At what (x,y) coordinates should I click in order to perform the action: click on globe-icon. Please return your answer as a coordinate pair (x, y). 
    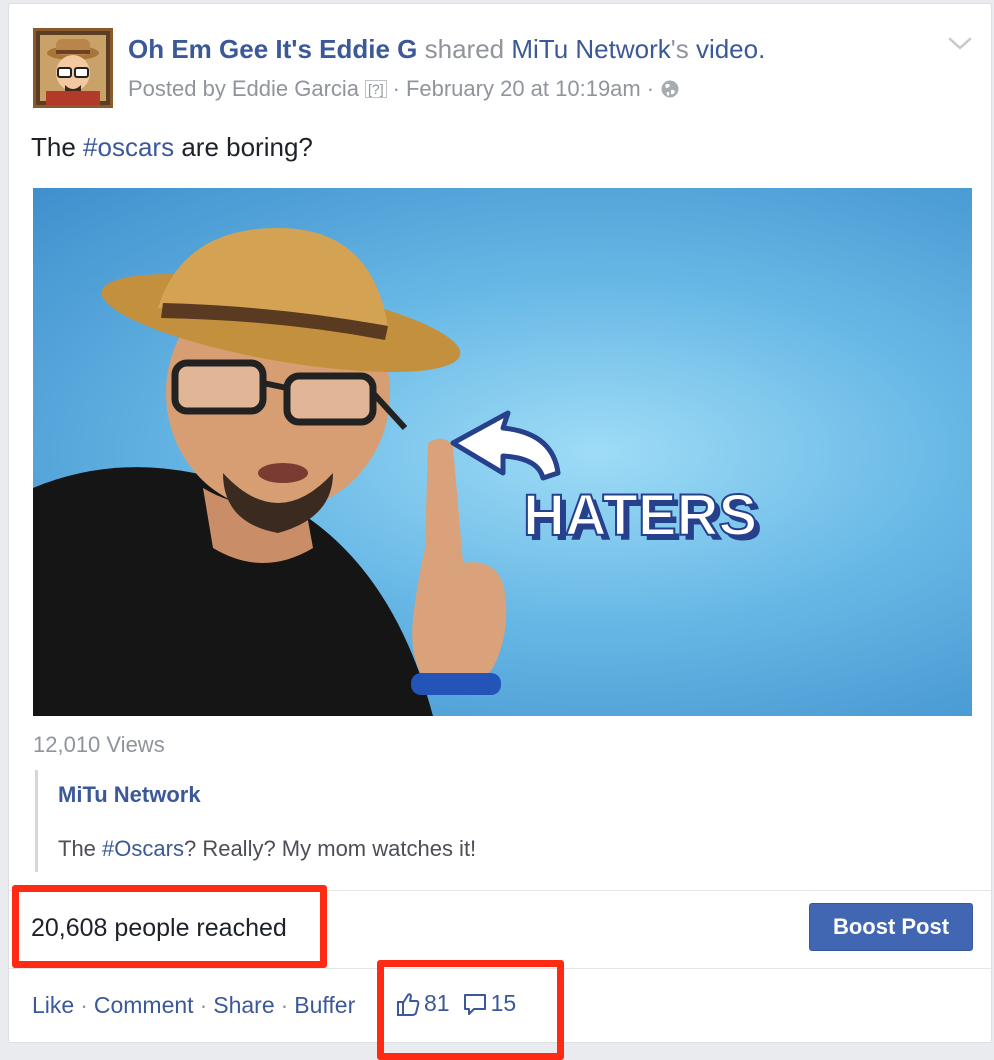
    Looking at the image, I should click on (670, 89).